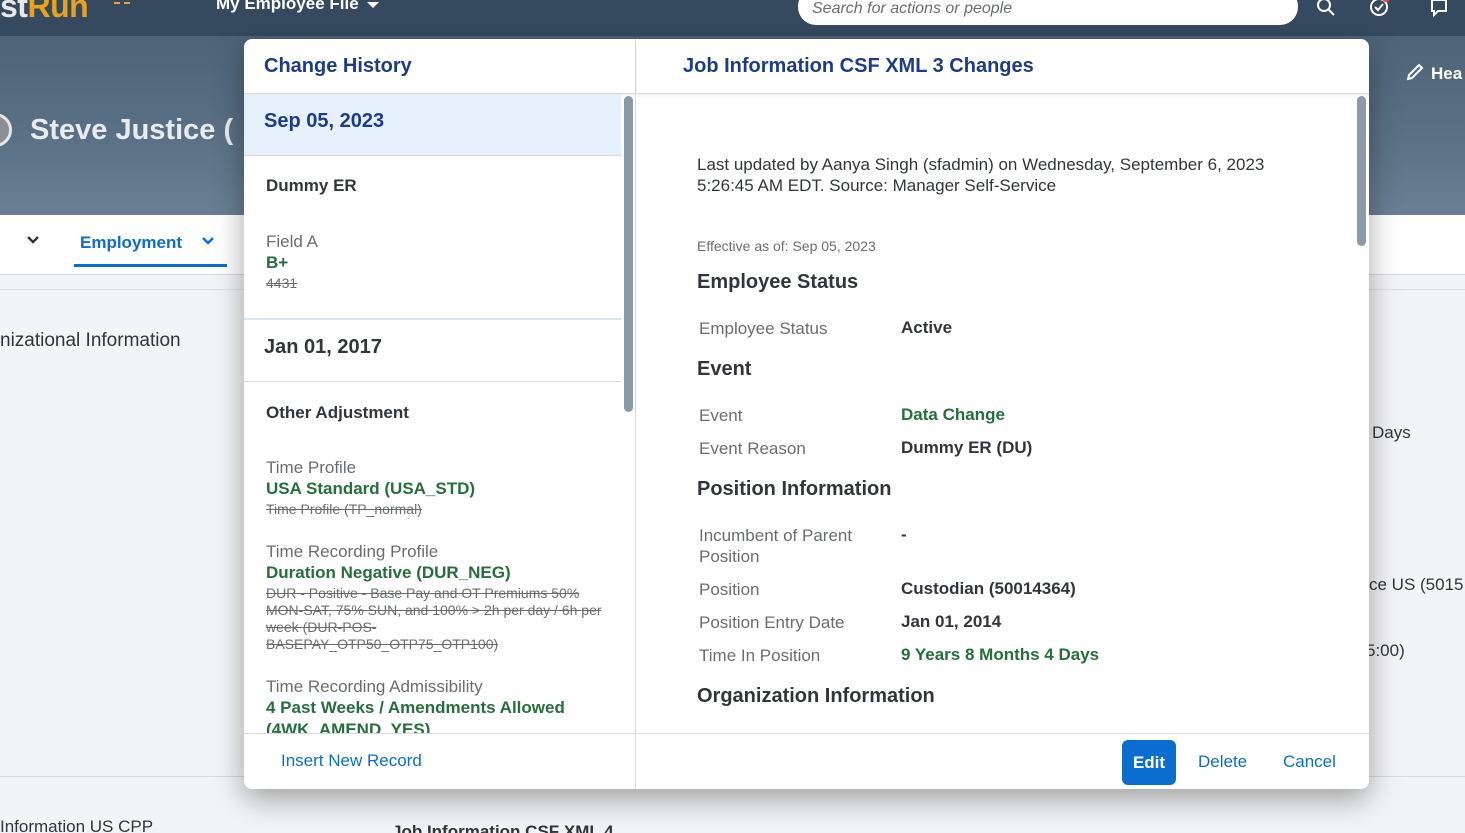  Describe the element at coordinates (951, 621) in the screenshot. I see `field-value: Jan 01, 2014` at that location.